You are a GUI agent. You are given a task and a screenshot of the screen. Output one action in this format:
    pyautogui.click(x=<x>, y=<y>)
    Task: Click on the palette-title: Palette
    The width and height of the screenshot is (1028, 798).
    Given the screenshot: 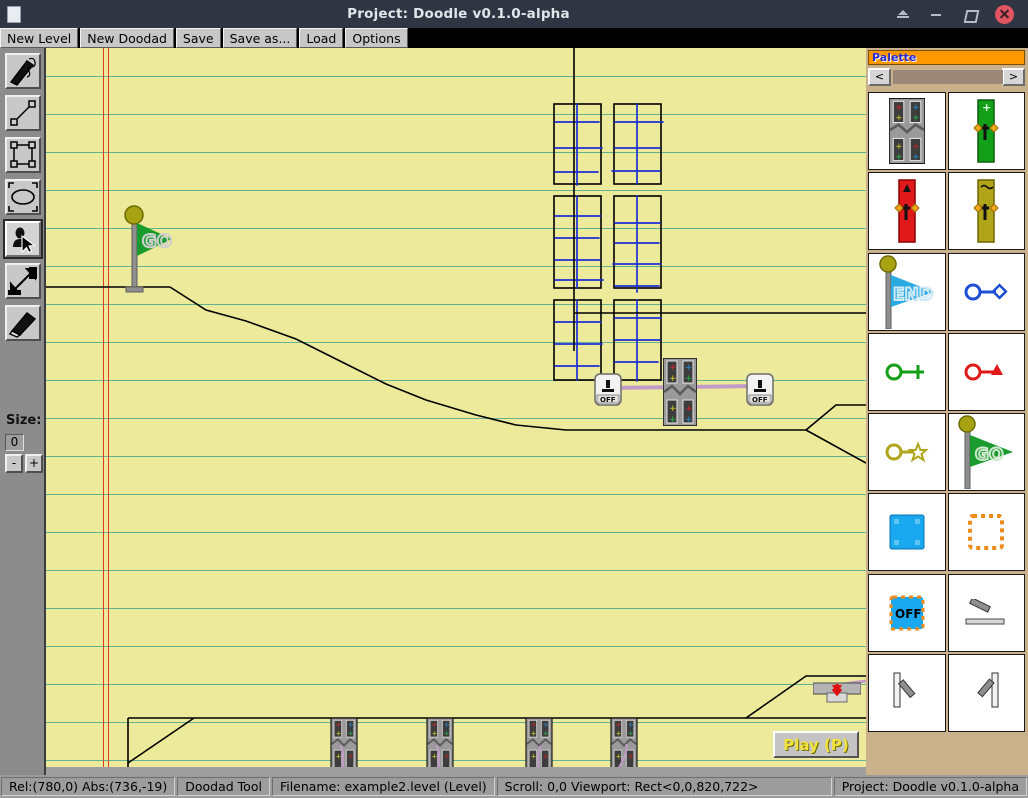 What is the action you would take?
    pyautogui.click(x=946, y=57)
    